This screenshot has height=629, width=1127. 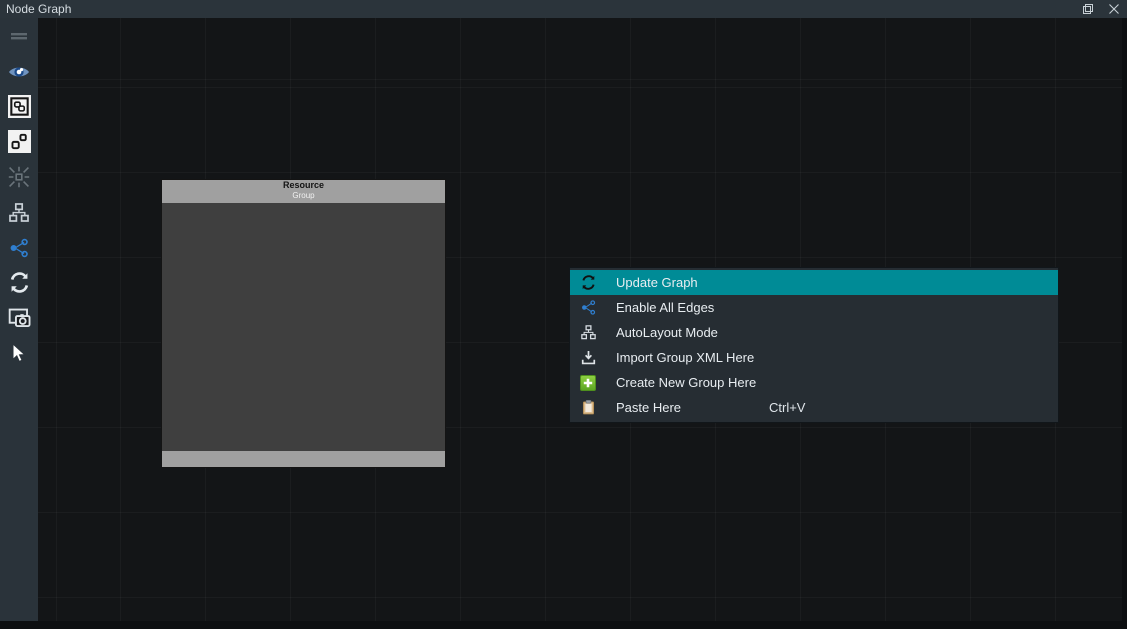 I want to click on sidebar-item-nodes, so click(x=19, y=141).